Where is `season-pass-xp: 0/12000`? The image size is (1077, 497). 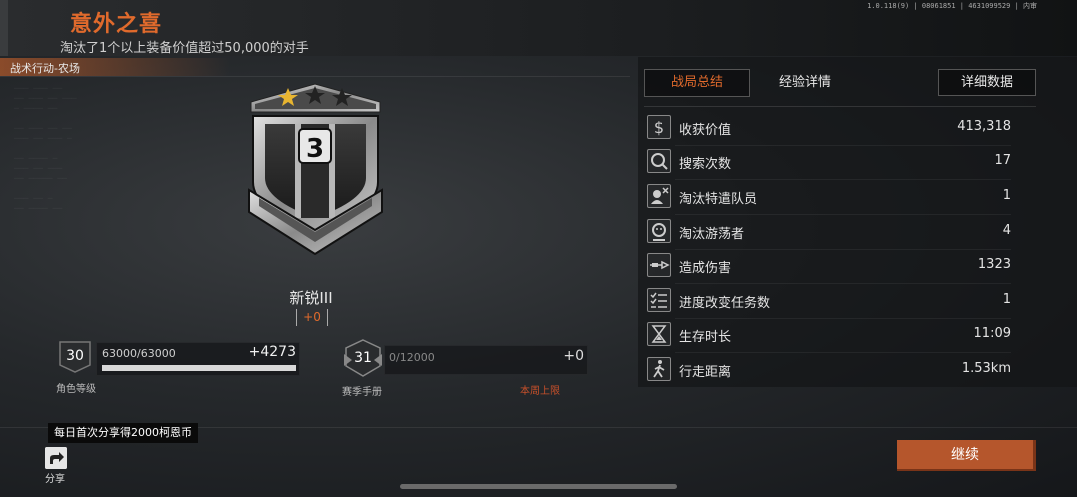
season-pass-xp: 0/12000 is located at coordinates (412, 357).